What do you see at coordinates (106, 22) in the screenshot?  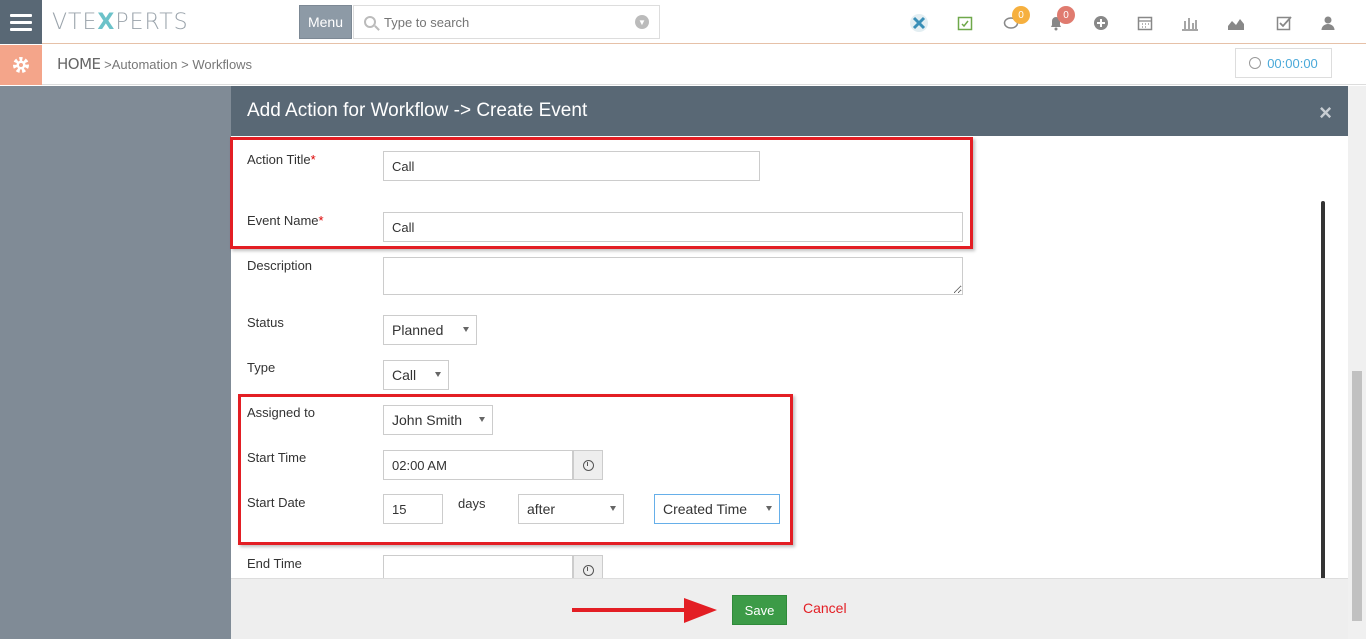 I see `logo-text-x: X` at bounding box center [106, 22].